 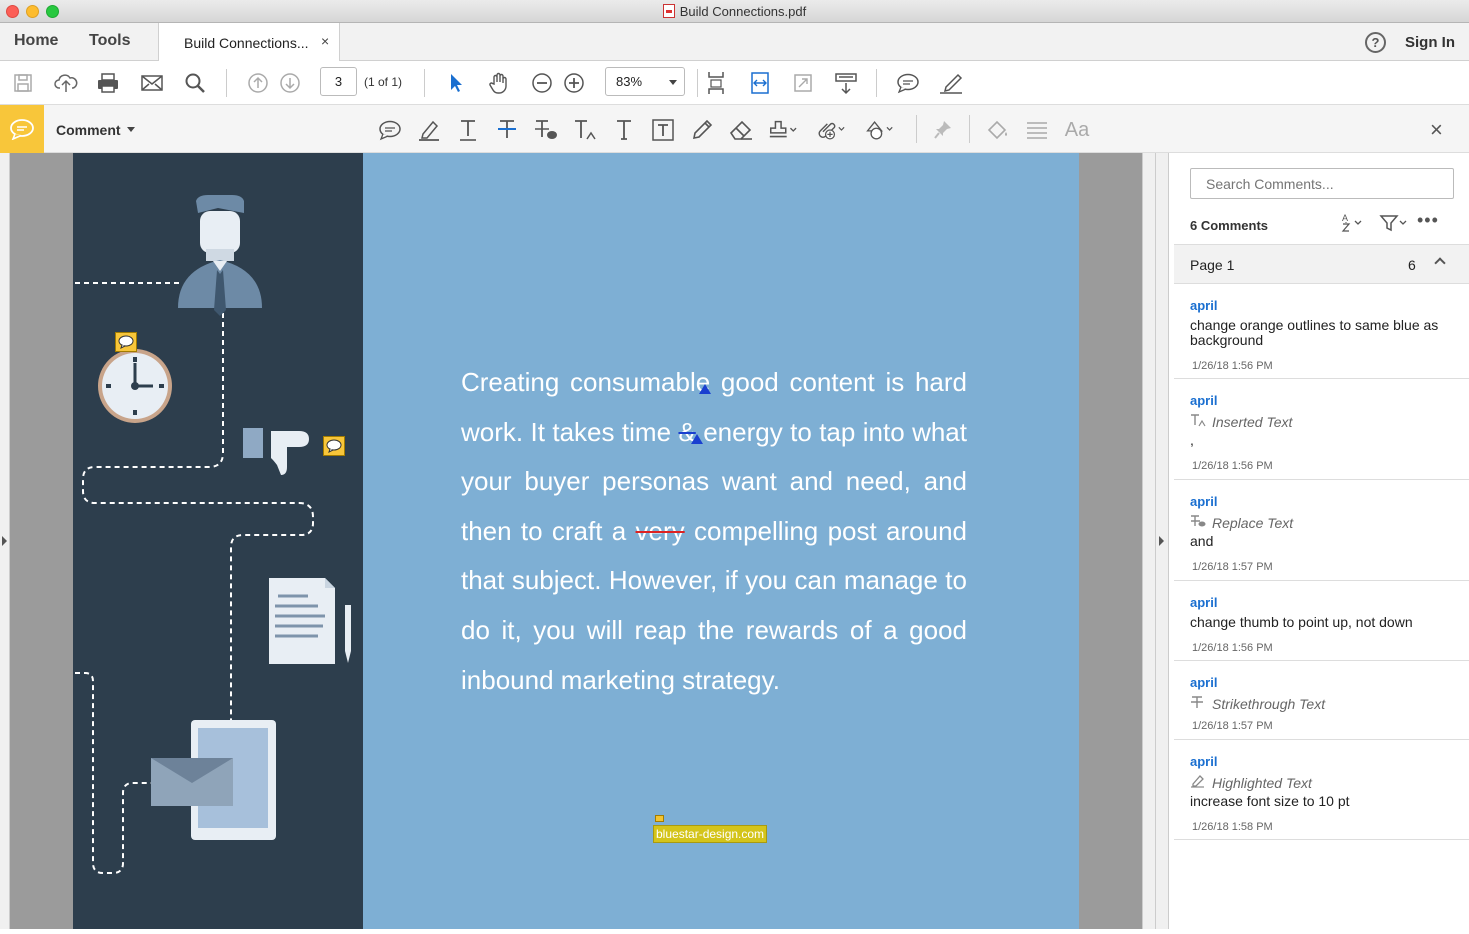 What do you see at coordinates (1321, 264) in the screenshot?
I see `comments-page-group: Page 1 6` at bounding box center [1321, 264].